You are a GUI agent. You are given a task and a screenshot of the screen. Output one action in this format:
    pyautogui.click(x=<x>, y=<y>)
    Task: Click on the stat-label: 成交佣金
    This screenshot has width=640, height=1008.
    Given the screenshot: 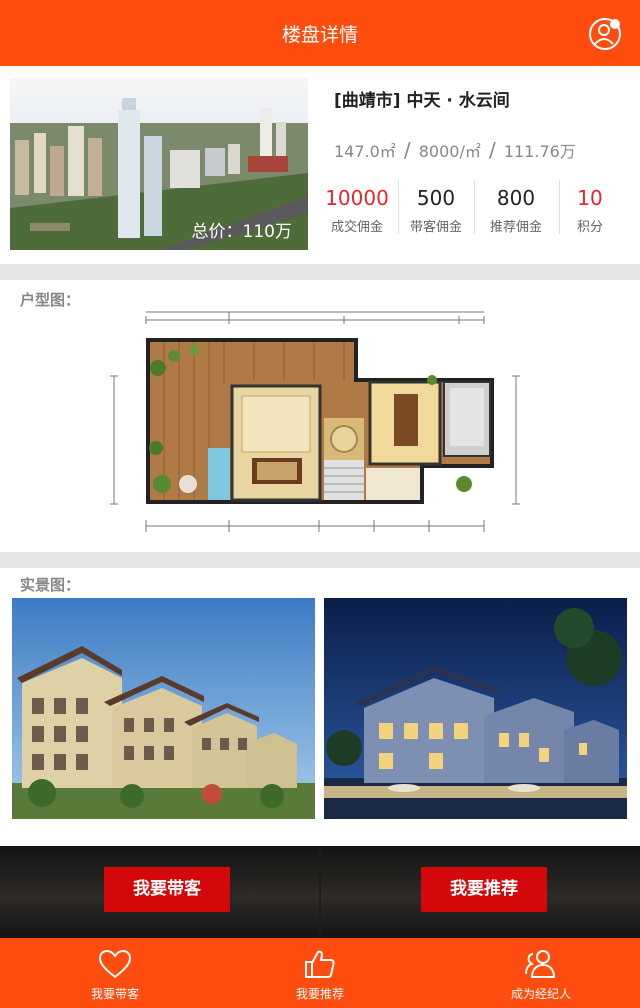 What is the action you would take?
    pyautogui.click(x=356, y=227)
    